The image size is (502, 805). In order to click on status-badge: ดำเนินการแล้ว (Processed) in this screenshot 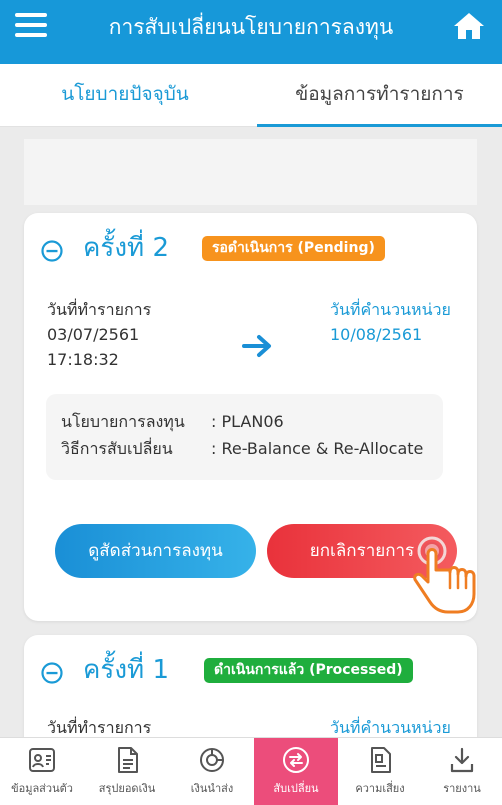, I will do `click(308, 670)`.